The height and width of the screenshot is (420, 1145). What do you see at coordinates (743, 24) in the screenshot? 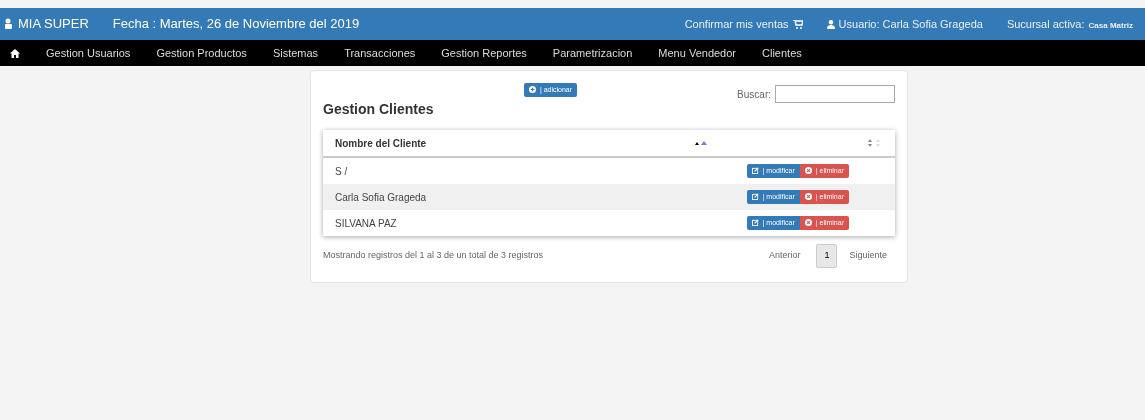
I see `confirm-sales-link: Confirmar mis ventas` at bounding box center [743, 24].